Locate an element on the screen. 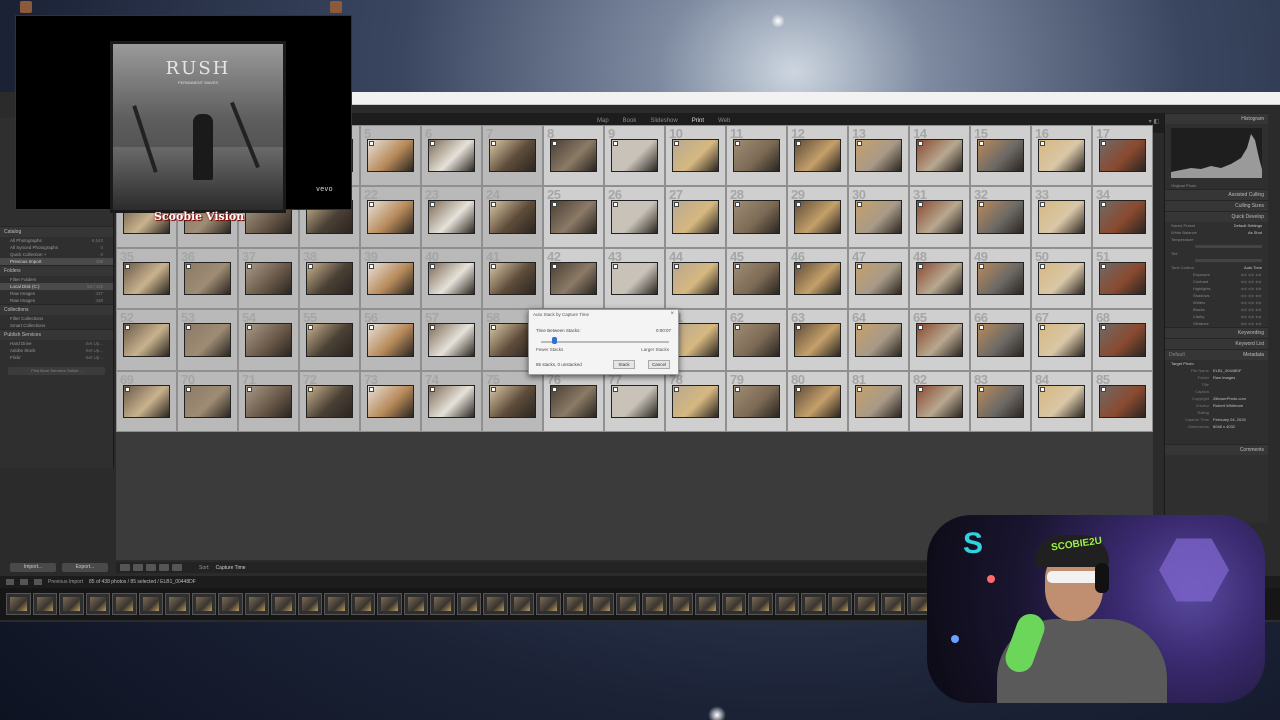  grid-cell: 16 is located at coordinates (1061, 156).